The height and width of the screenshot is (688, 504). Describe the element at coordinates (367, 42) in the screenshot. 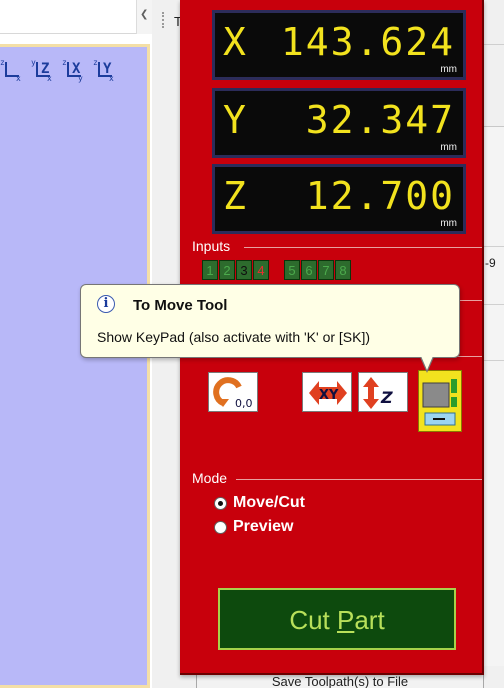

I see `dro-x-value: 143.624` at that location.